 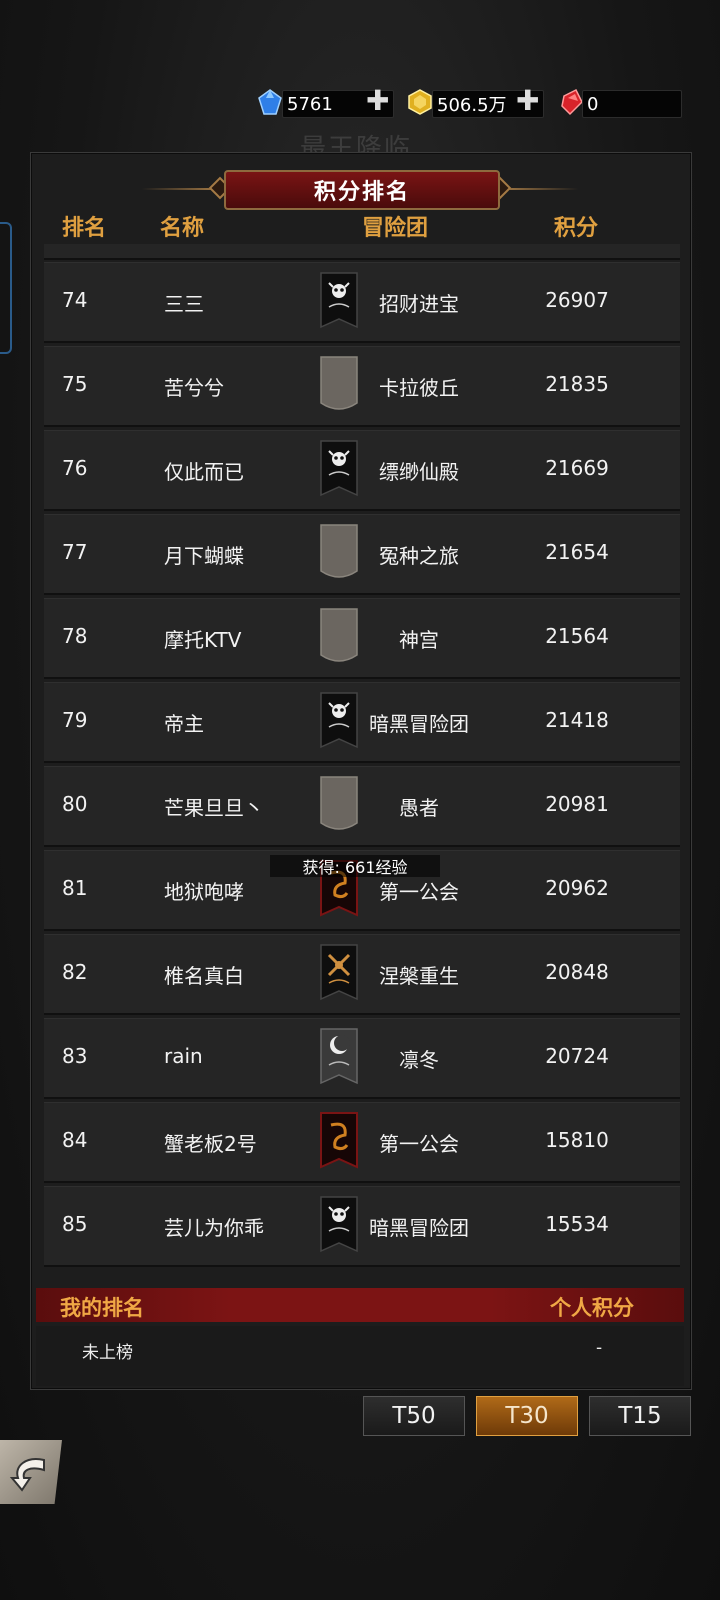 What do you see at coordinates (362, 252) in the screenshot?
I see `scrolled-row-fragment` at bounding box center [362, 252].